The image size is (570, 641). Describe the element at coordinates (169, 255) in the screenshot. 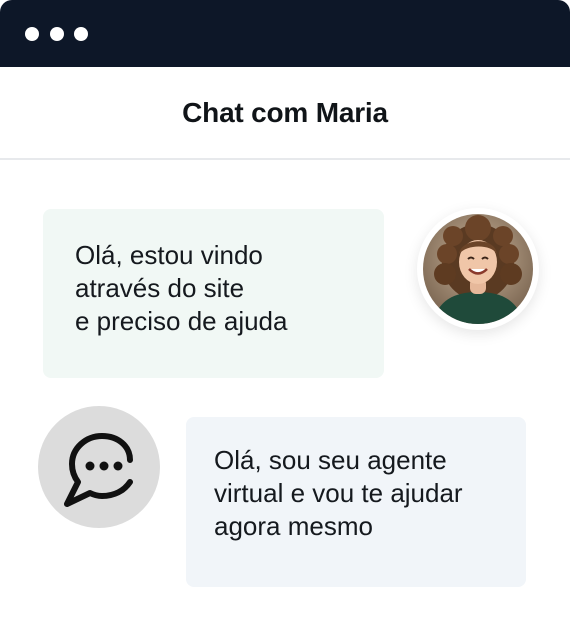

I see `message-line: Olá, estou vindo` at that location.